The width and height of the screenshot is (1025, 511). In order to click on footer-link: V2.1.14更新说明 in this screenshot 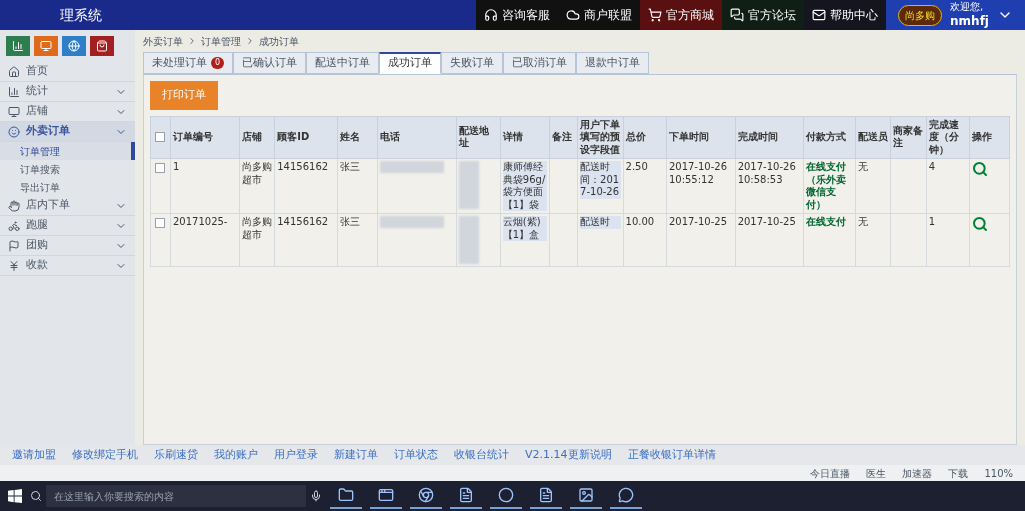, I will do `click(568, 455)`.